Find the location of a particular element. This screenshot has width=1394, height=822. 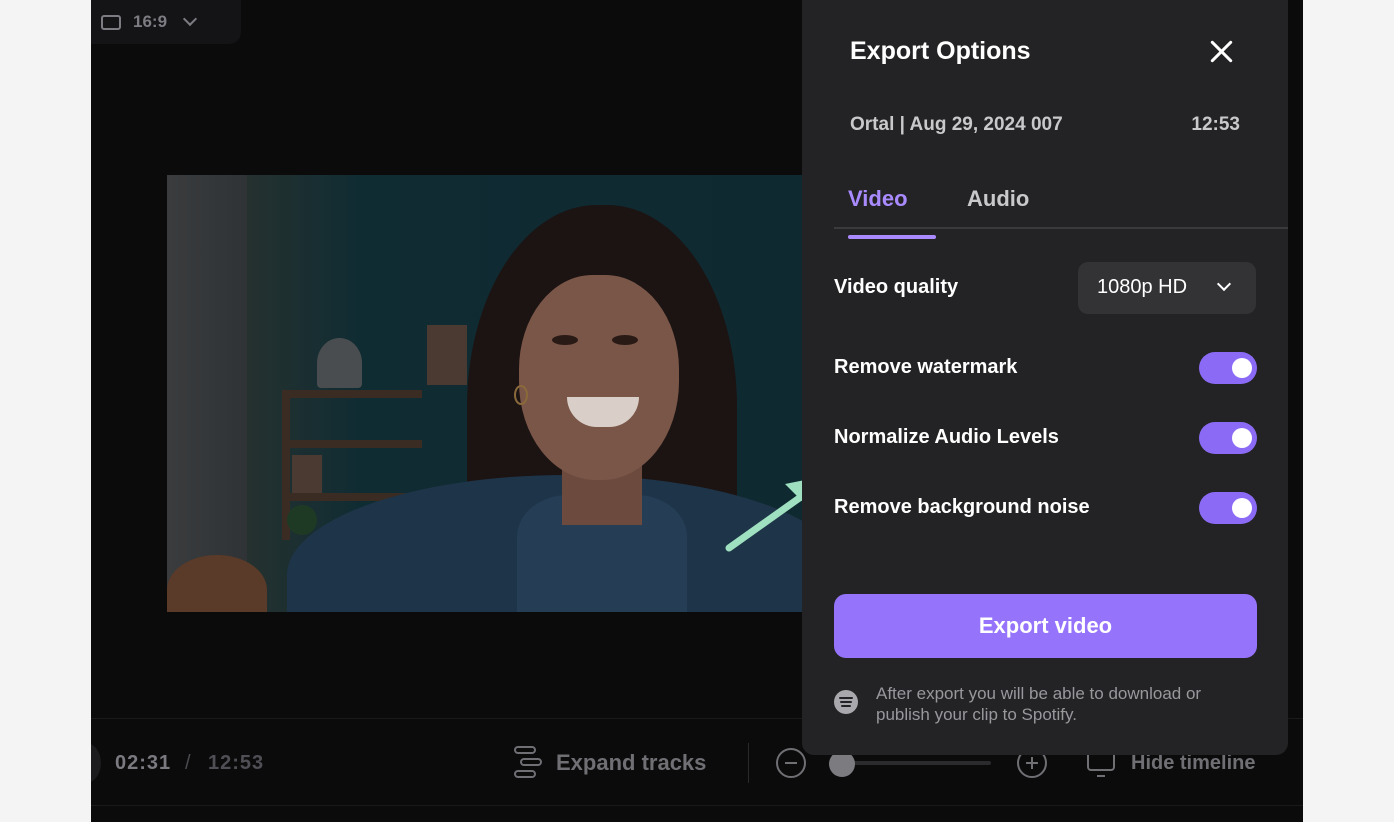

tab-audio-label: Audio is located at coordinates (998, 198).